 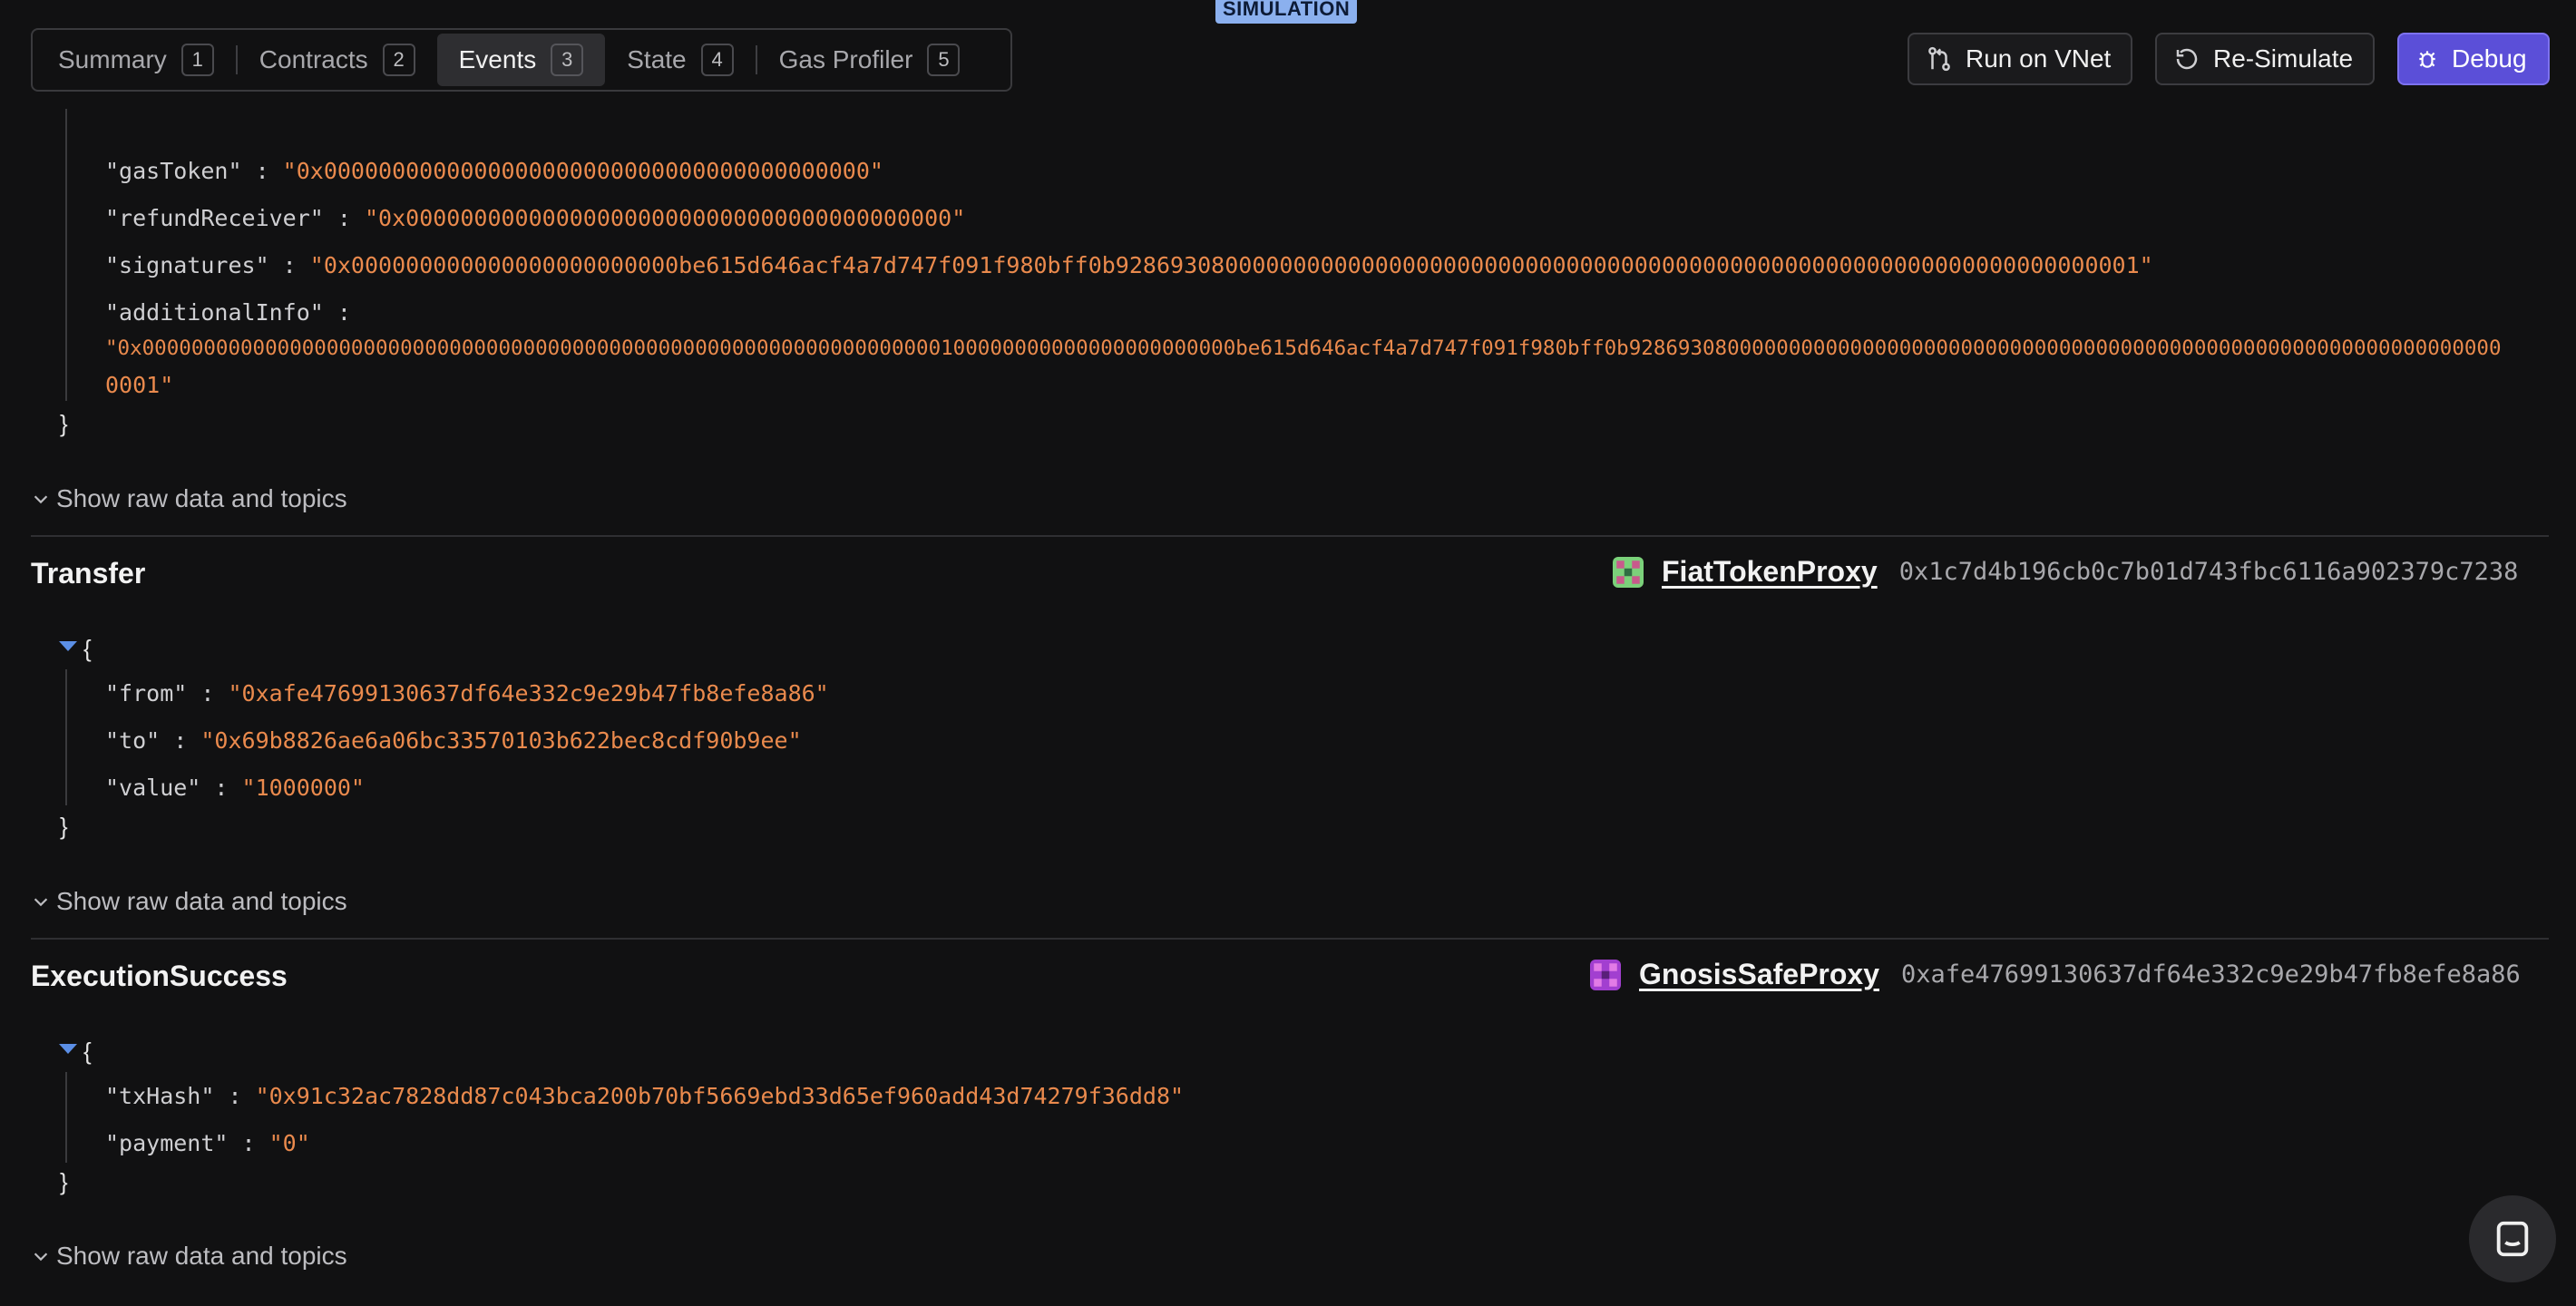 I want to click on branch-icon, so click(x=1939, y=59).